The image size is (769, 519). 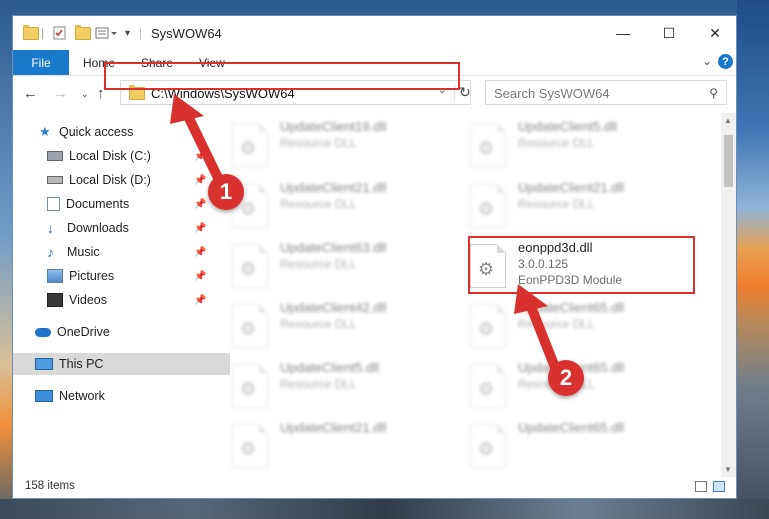 What do you see at coordinates (715, 33) in the screenshot?
I see `close-button: ✕` at bounding box center [715, 33].